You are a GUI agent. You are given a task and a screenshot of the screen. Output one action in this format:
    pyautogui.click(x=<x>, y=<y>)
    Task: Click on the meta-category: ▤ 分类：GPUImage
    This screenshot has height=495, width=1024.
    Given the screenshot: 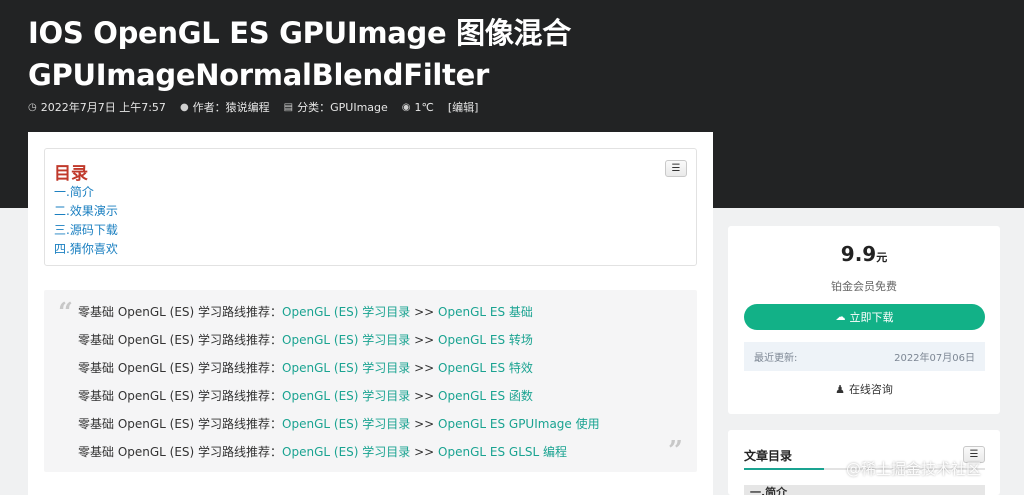 What is the action you would take?
    pyautogui.click(x=336, y=107)
    